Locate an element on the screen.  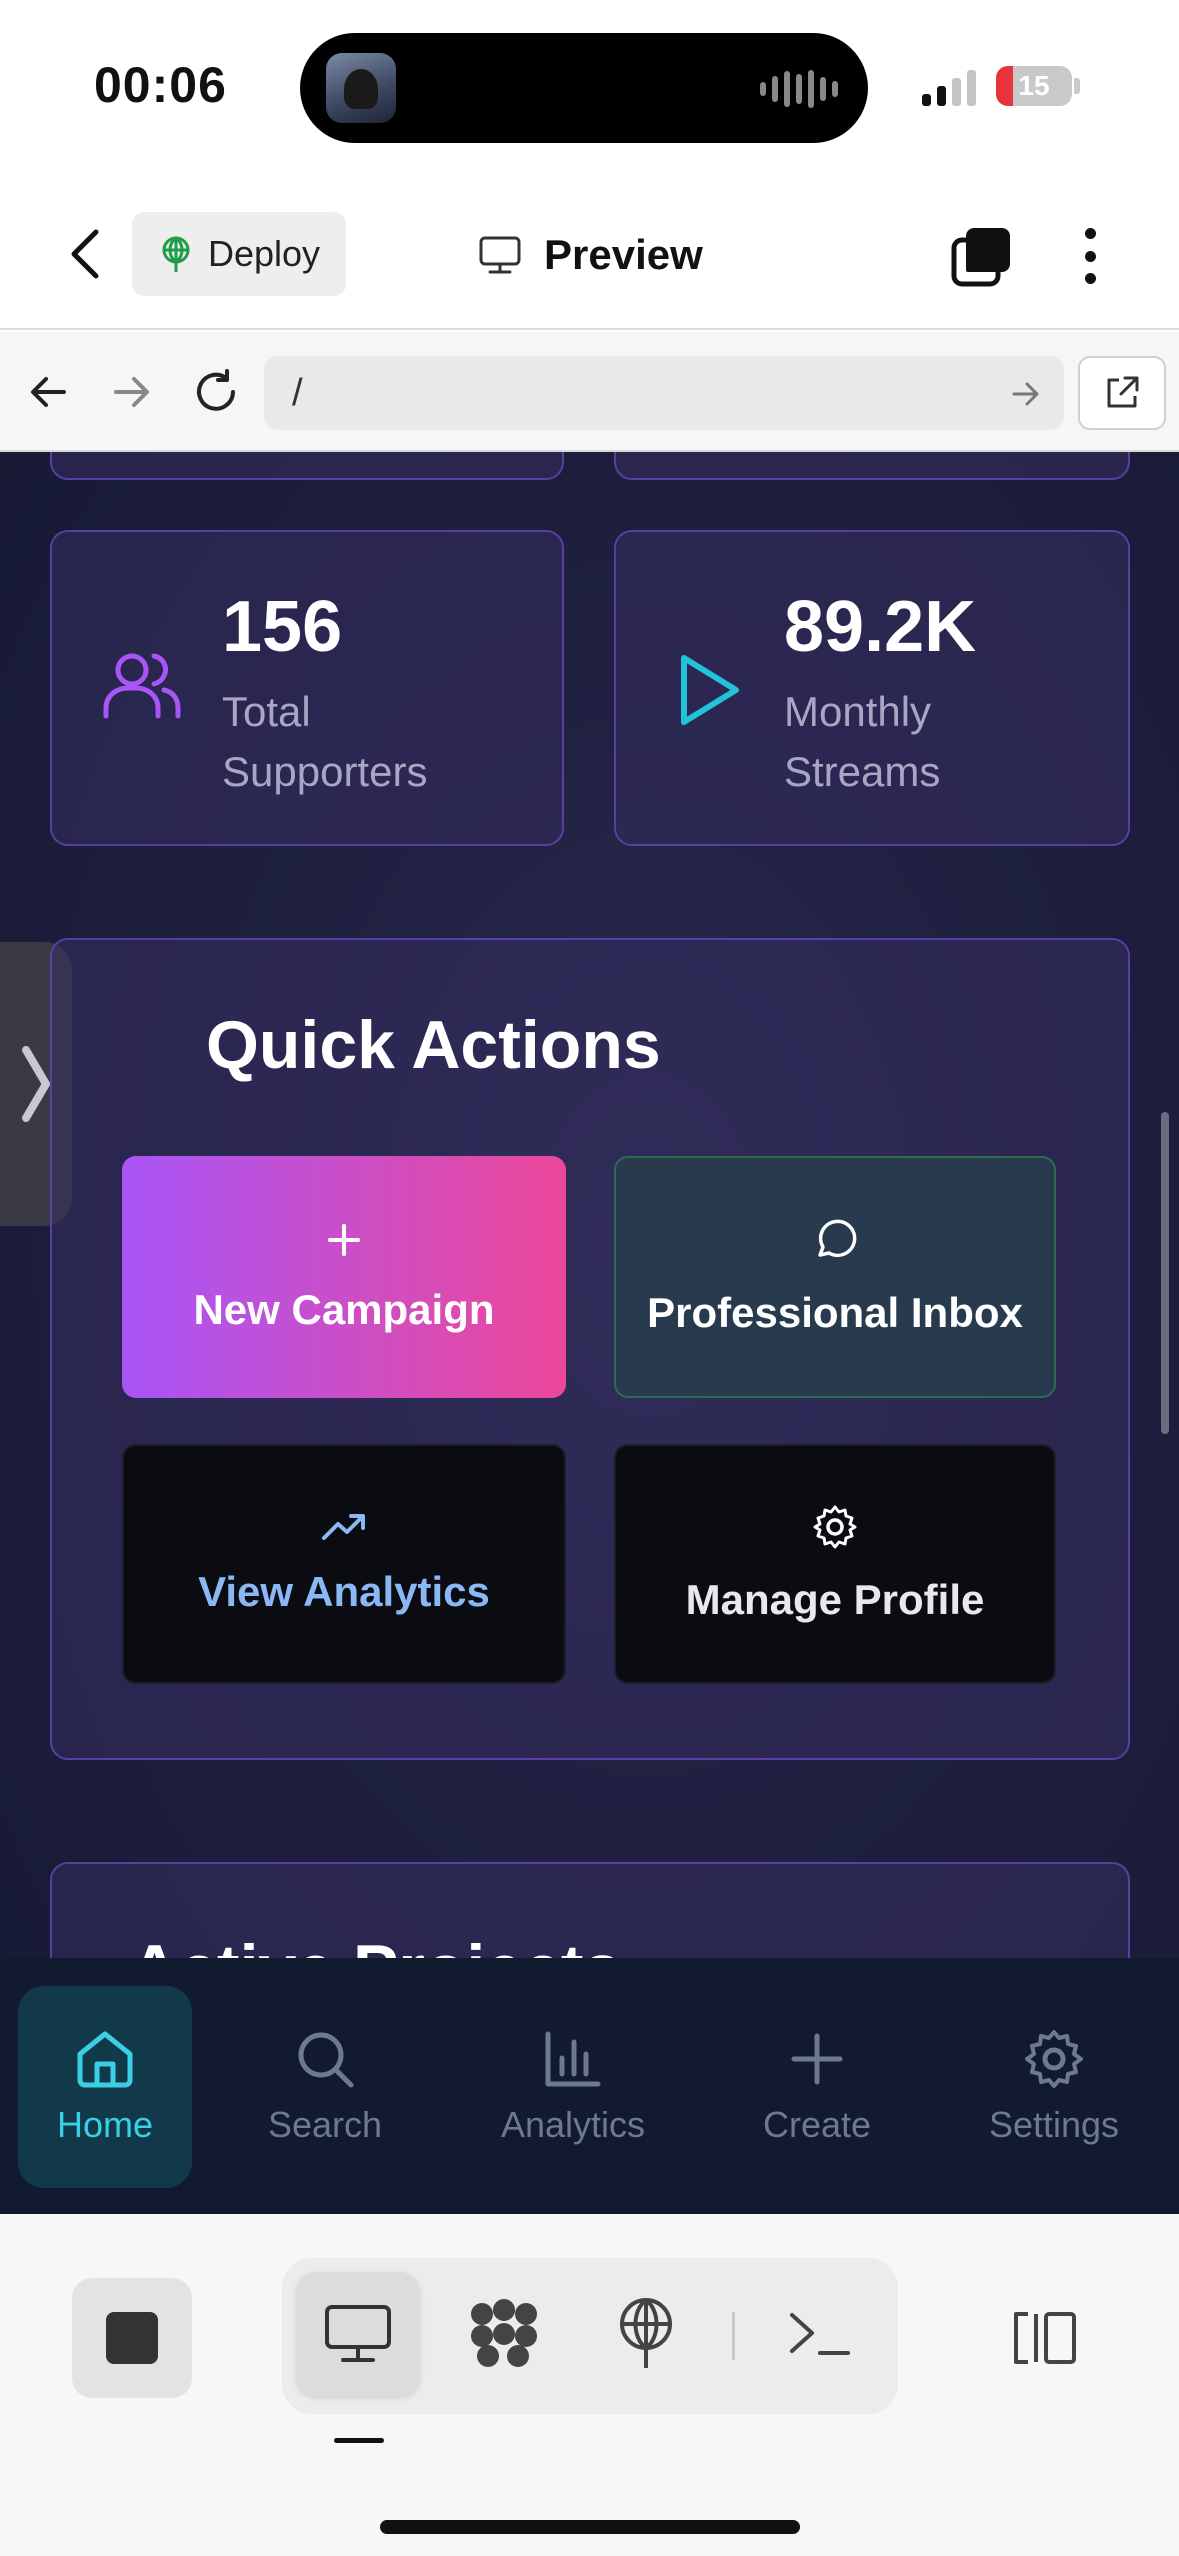
stat-label: Monthly is located at coordinates (858, 711).